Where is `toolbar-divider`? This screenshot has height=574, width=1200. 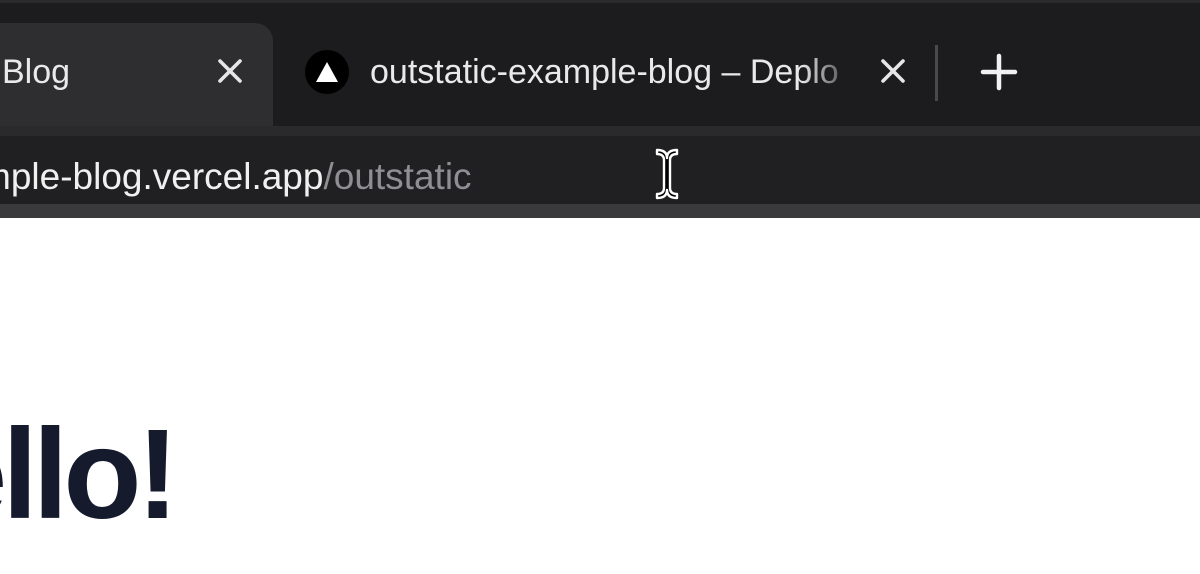 toolbar-divider is located at coordinates (600, 211).